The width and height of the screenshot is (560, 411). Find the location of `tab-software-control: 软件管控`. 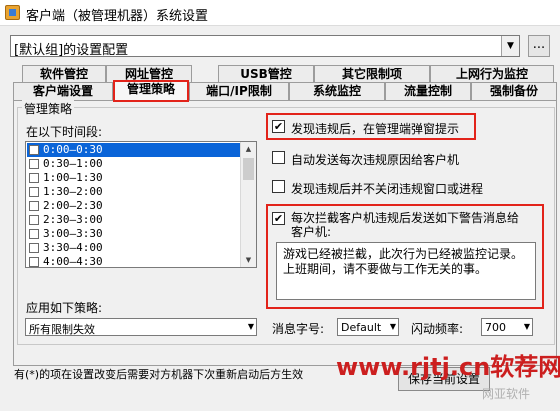

tab-software-control: 软件管控 is located at coordinates (64, 74).